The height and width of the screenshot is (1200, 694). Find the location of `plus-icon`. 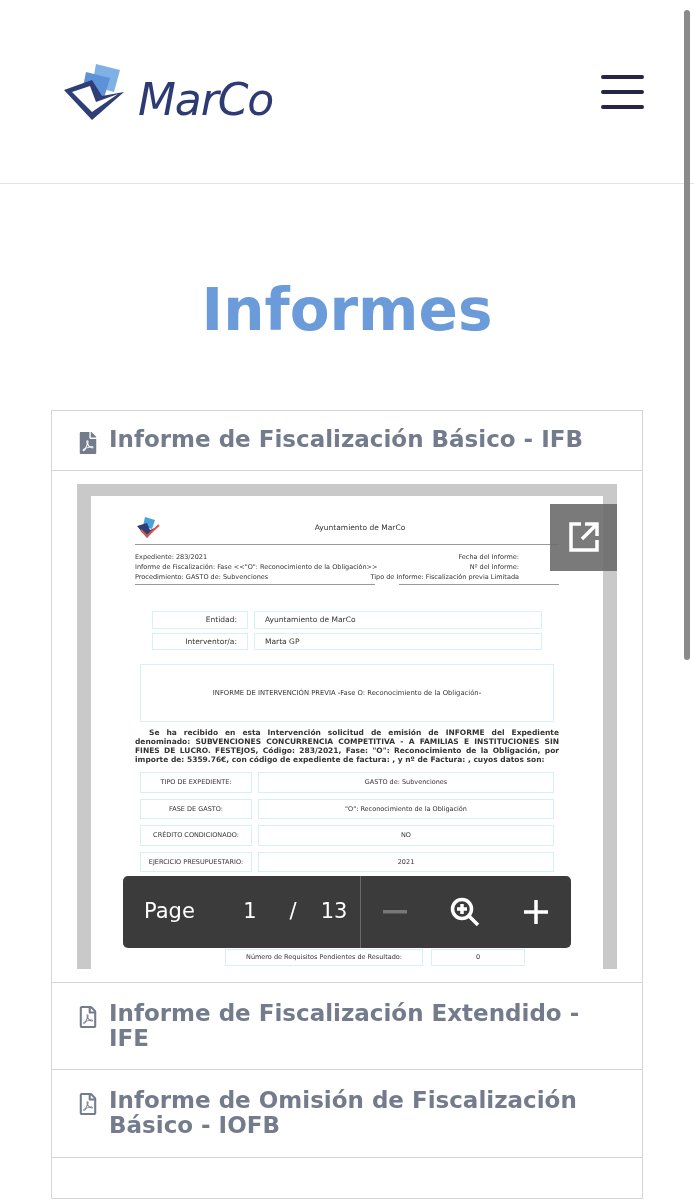

plus-icon is located at coordinates (536, 911).